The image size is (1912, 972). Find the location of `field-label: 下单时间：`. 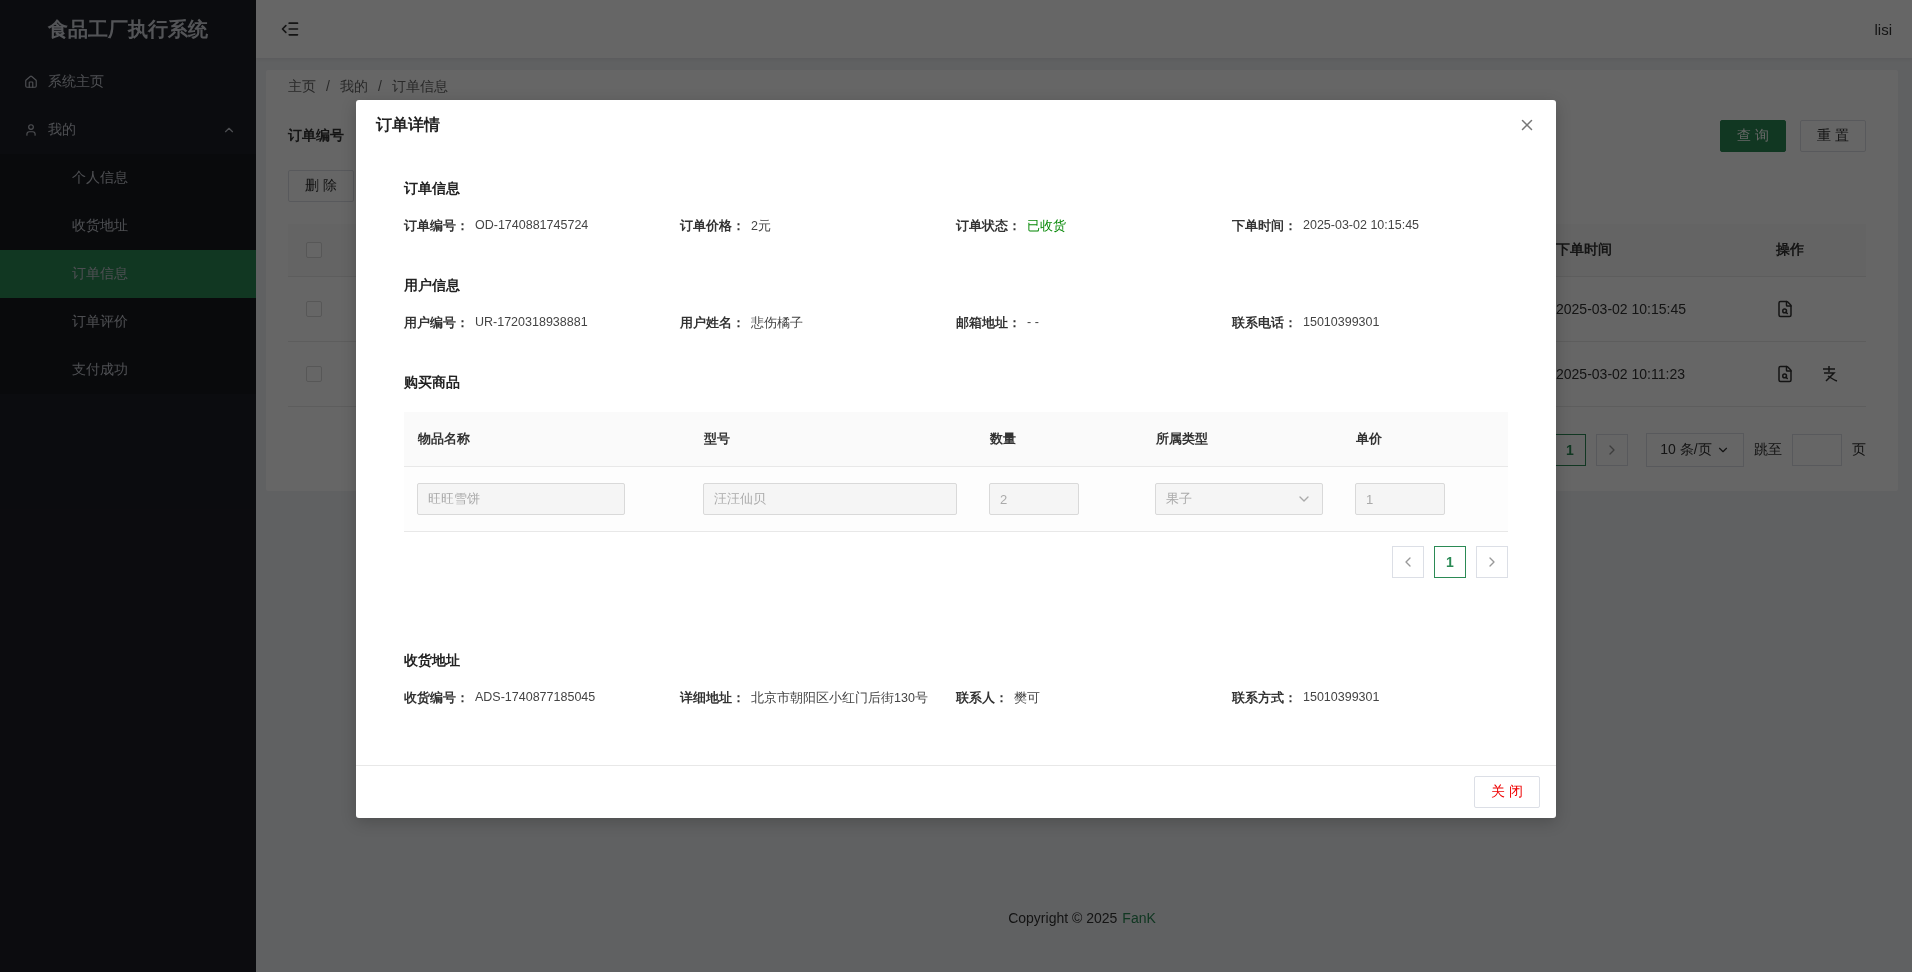

field-label: 下单时间： is located at coordinates (1264, 226).